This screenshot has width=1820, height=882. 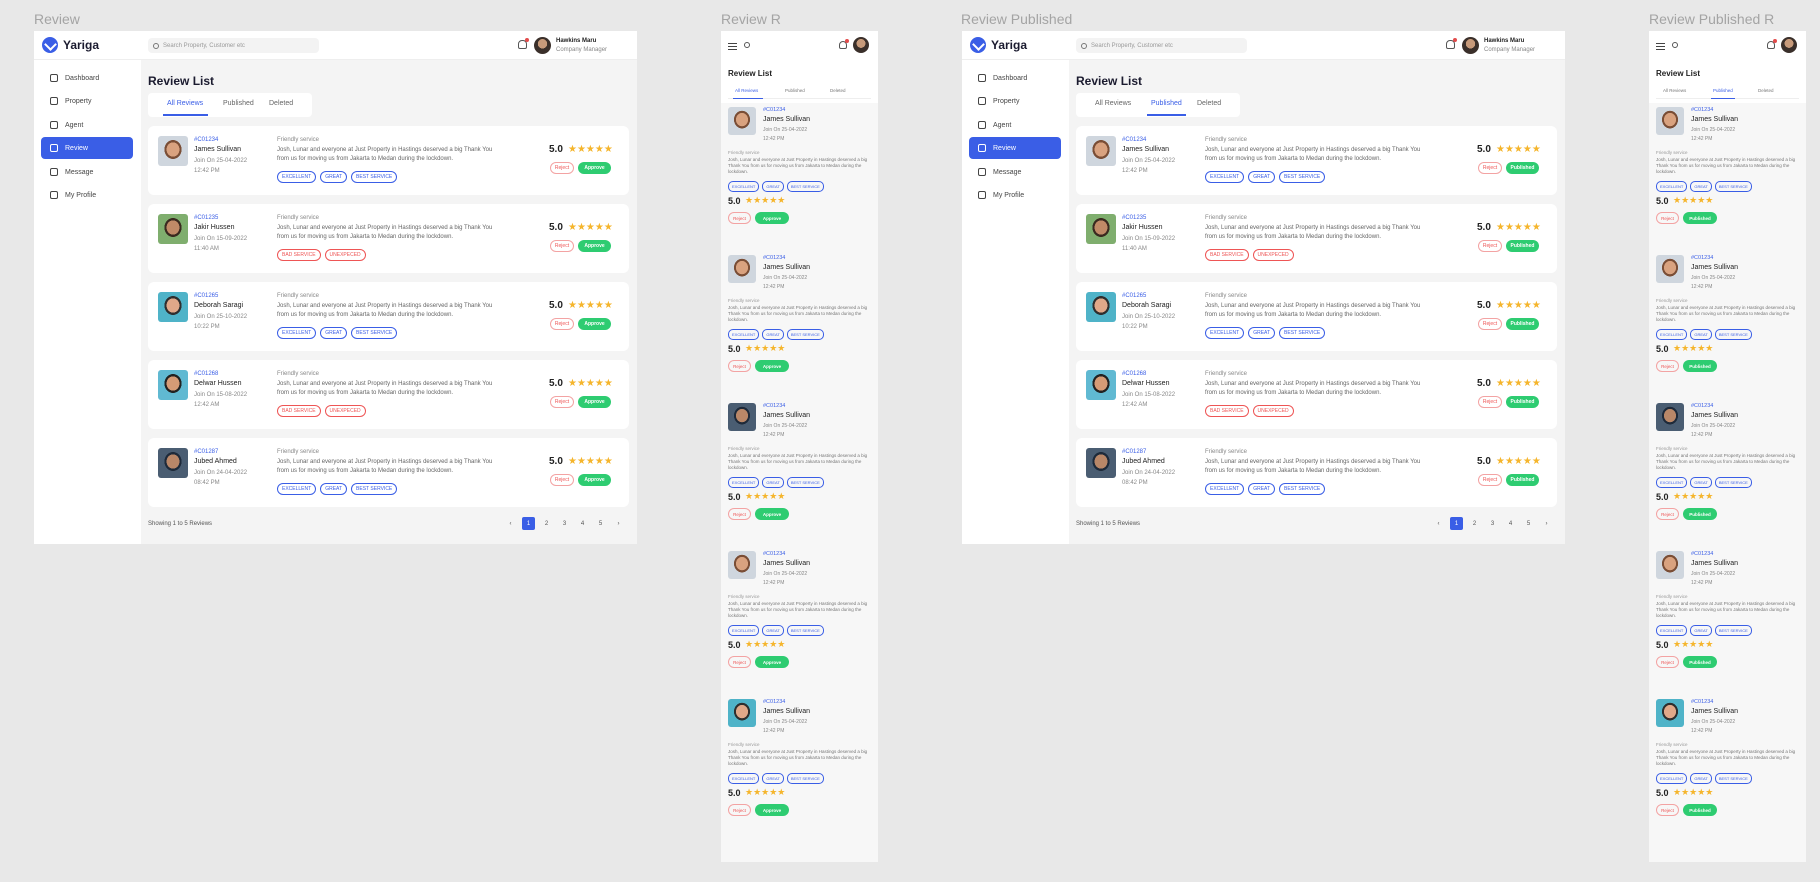 I want to click on join-time: 12:42 PM, so click(x=774, y=731).